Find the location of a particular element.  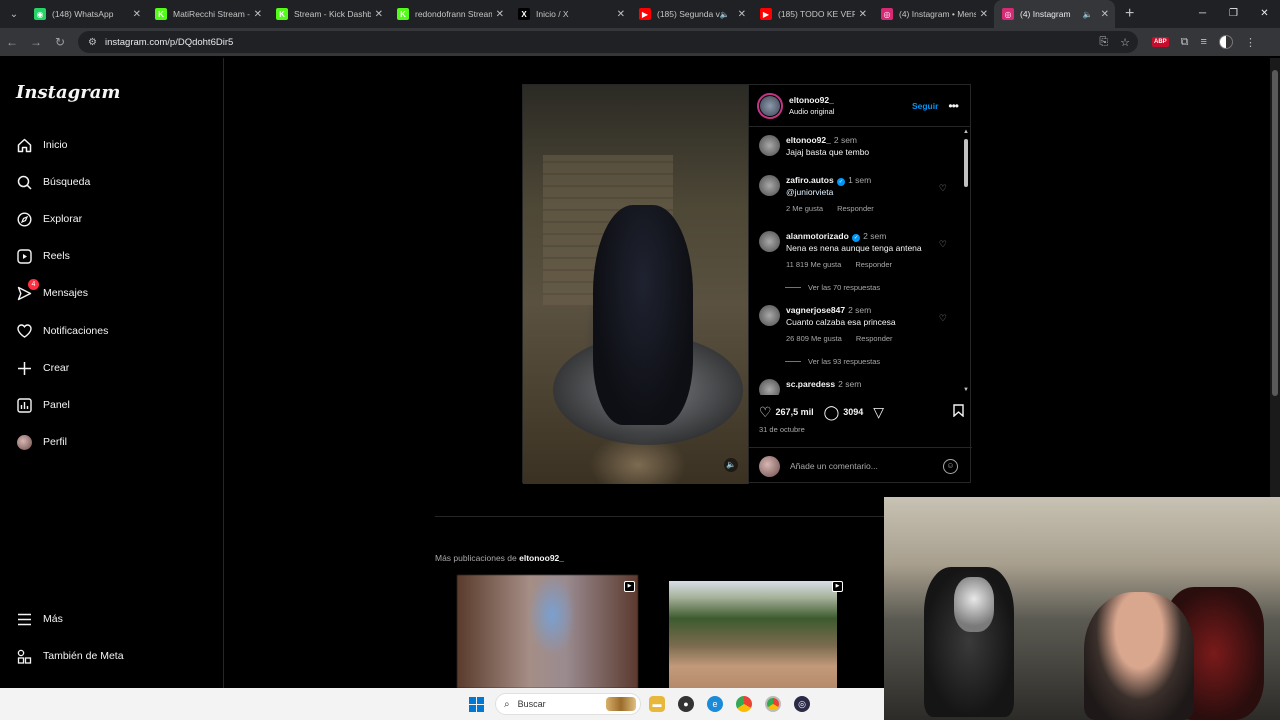

audio-label: Audio original is located at coordinates (811, 111).